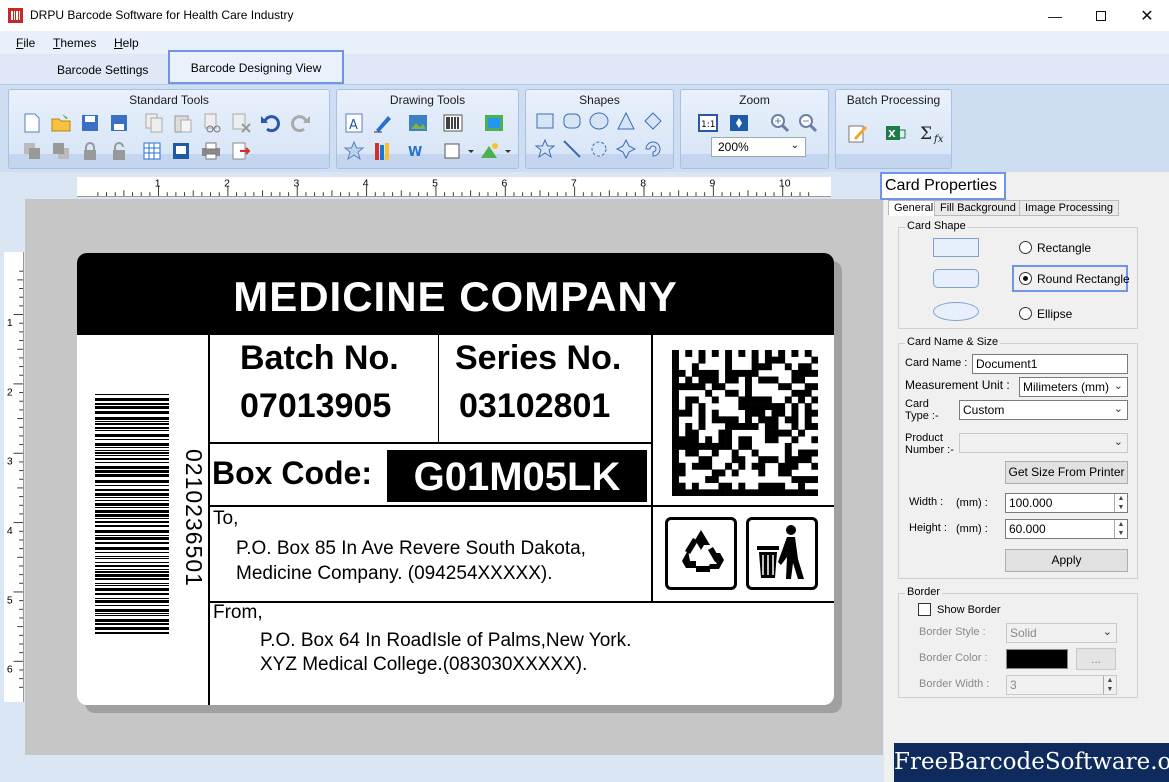 This screenshot has width=1169, height=782. What do you see at coordinates (459, 151) in the screenshot?
I see `align-tool-dropdown` at bounding box center [459, 151].